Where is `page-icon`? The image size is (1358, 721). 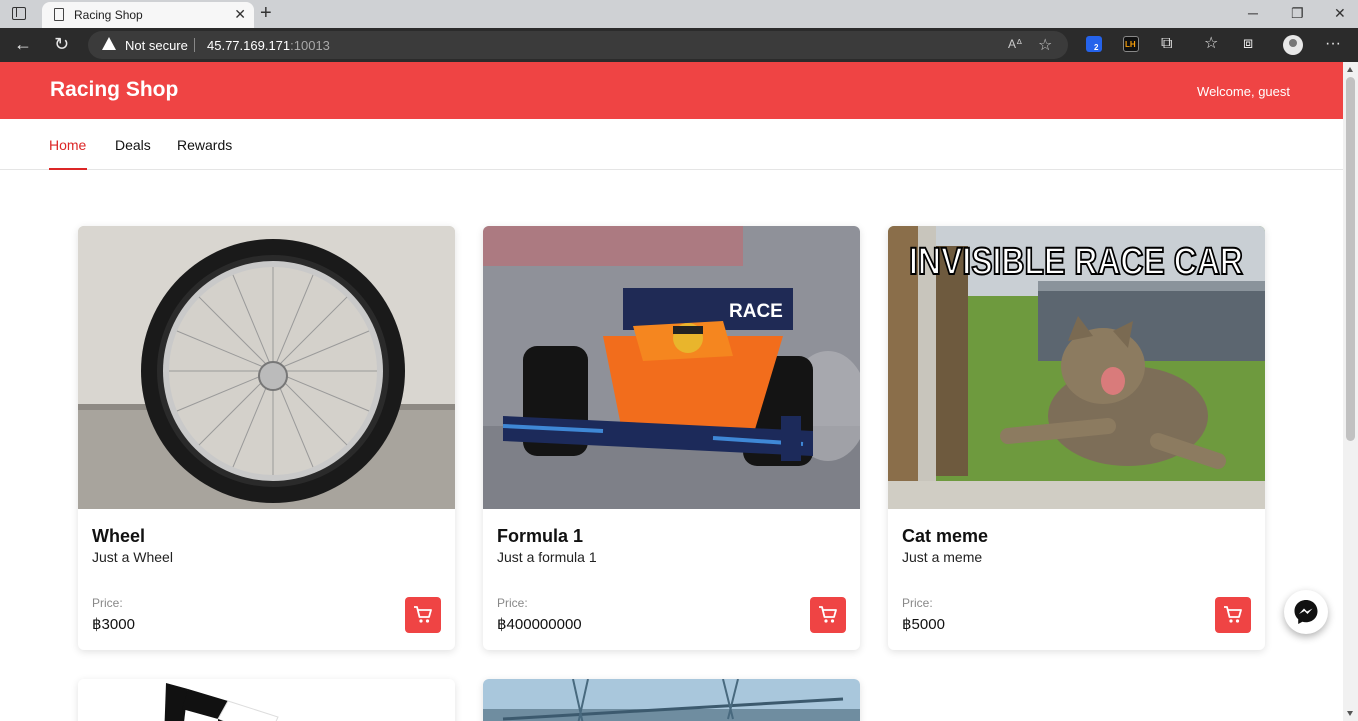 page-icon is located at coordinates (59, 14).